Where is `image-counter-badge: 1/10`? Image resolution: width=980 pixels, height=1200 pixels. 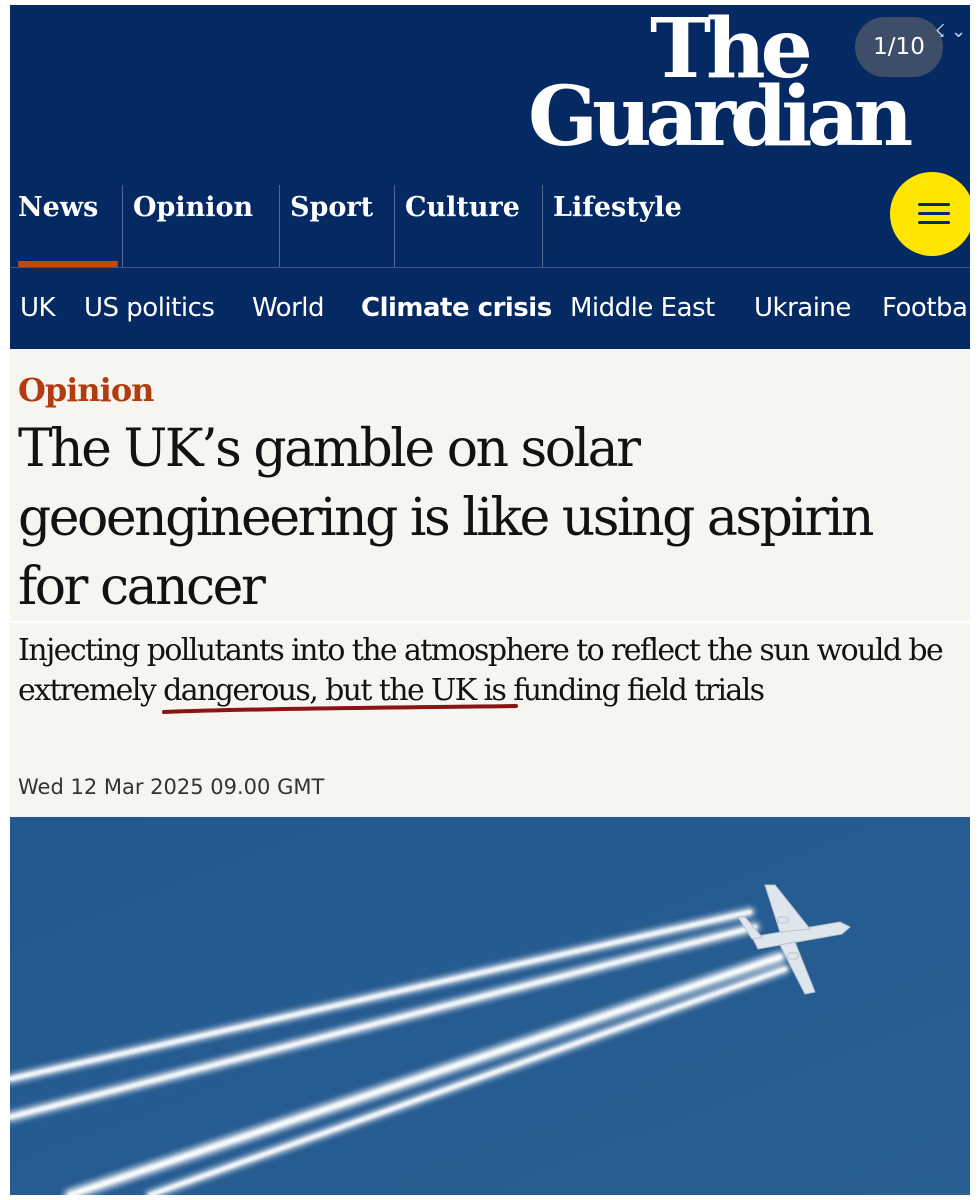
image-counter-badge: 1/10 is located at coordinates (899, 47).